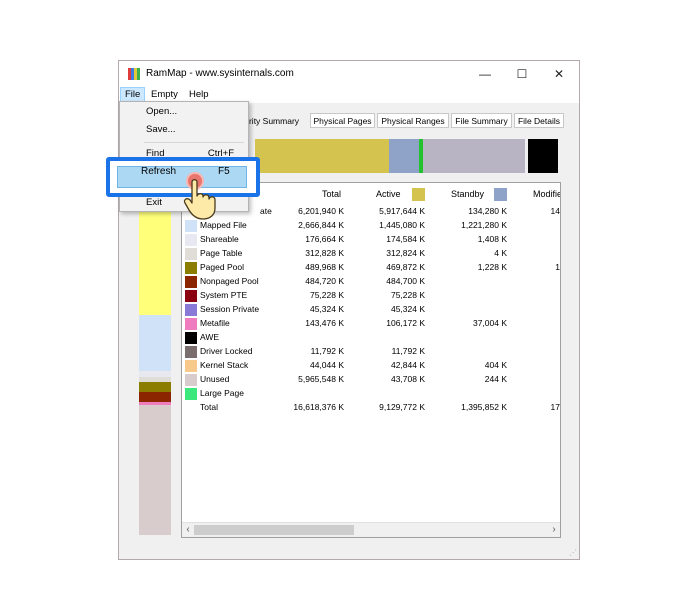  What do you see at coordinates (559, 74) in the screenshot?
I see `close-button: ✕` at bounding box center [559, 74].